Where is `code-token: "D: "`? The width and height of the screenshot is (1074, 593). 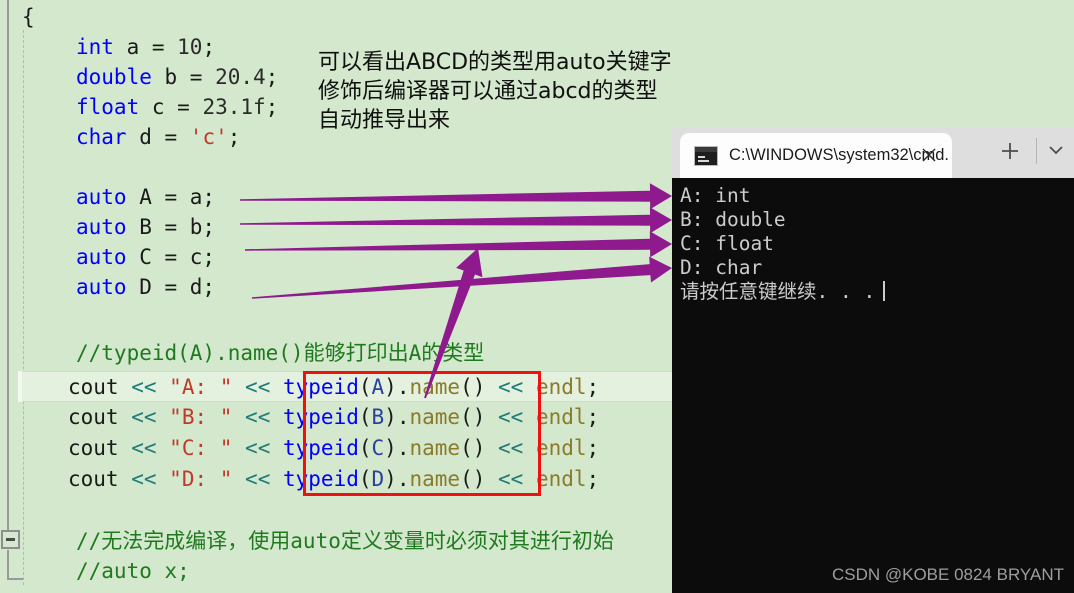 code-token: "D: " is located at coordinates (201, 479).